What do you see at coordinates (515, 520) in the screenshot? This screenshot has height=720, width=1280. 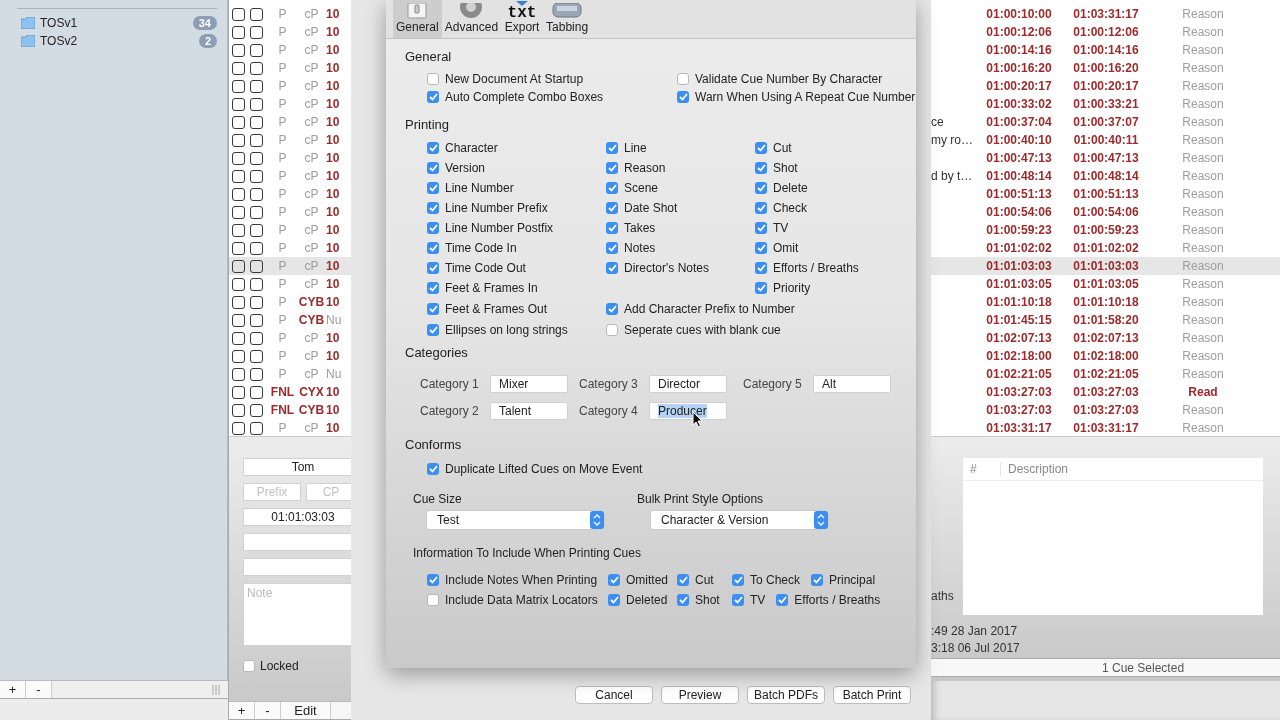 I see `popup-menu: Test` at bounding box center [515, 520].